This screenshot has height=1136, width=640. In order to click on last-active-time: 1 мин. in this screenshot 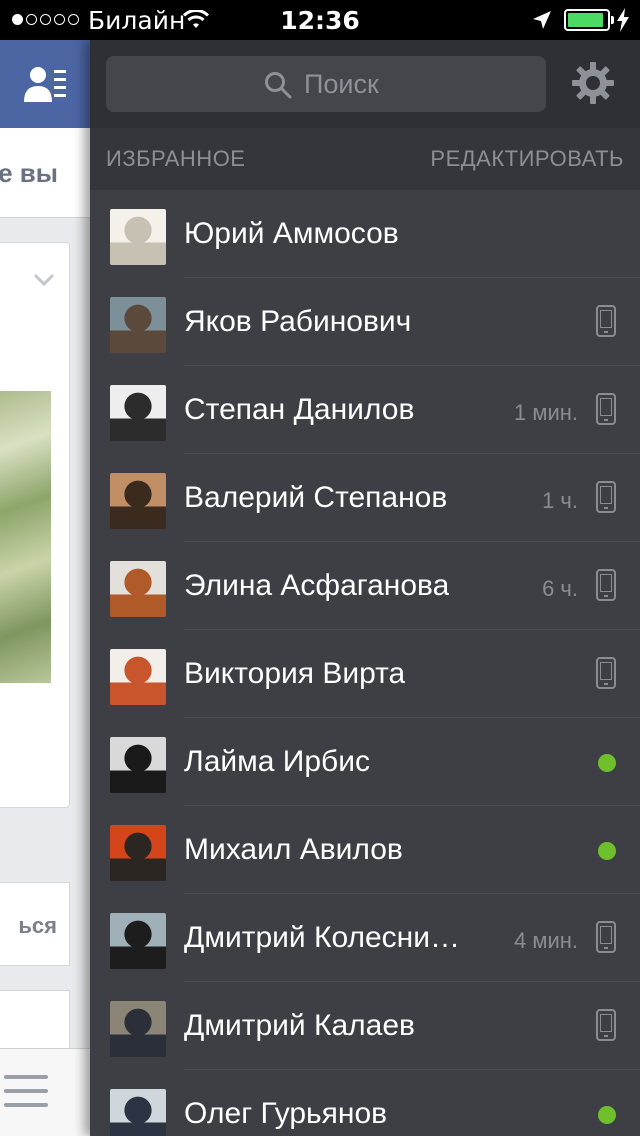, I will do `click(545, 412)`.